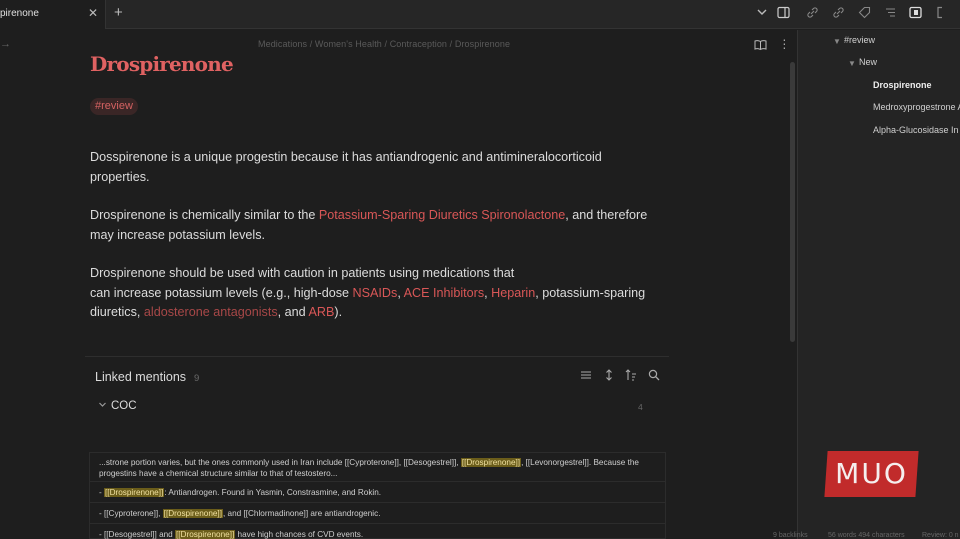 This screenshot has width=960, height=539. Describe the element at coordinates (784, 44) in the screenshot. I see `more-options-icon: ⋮` at that location.